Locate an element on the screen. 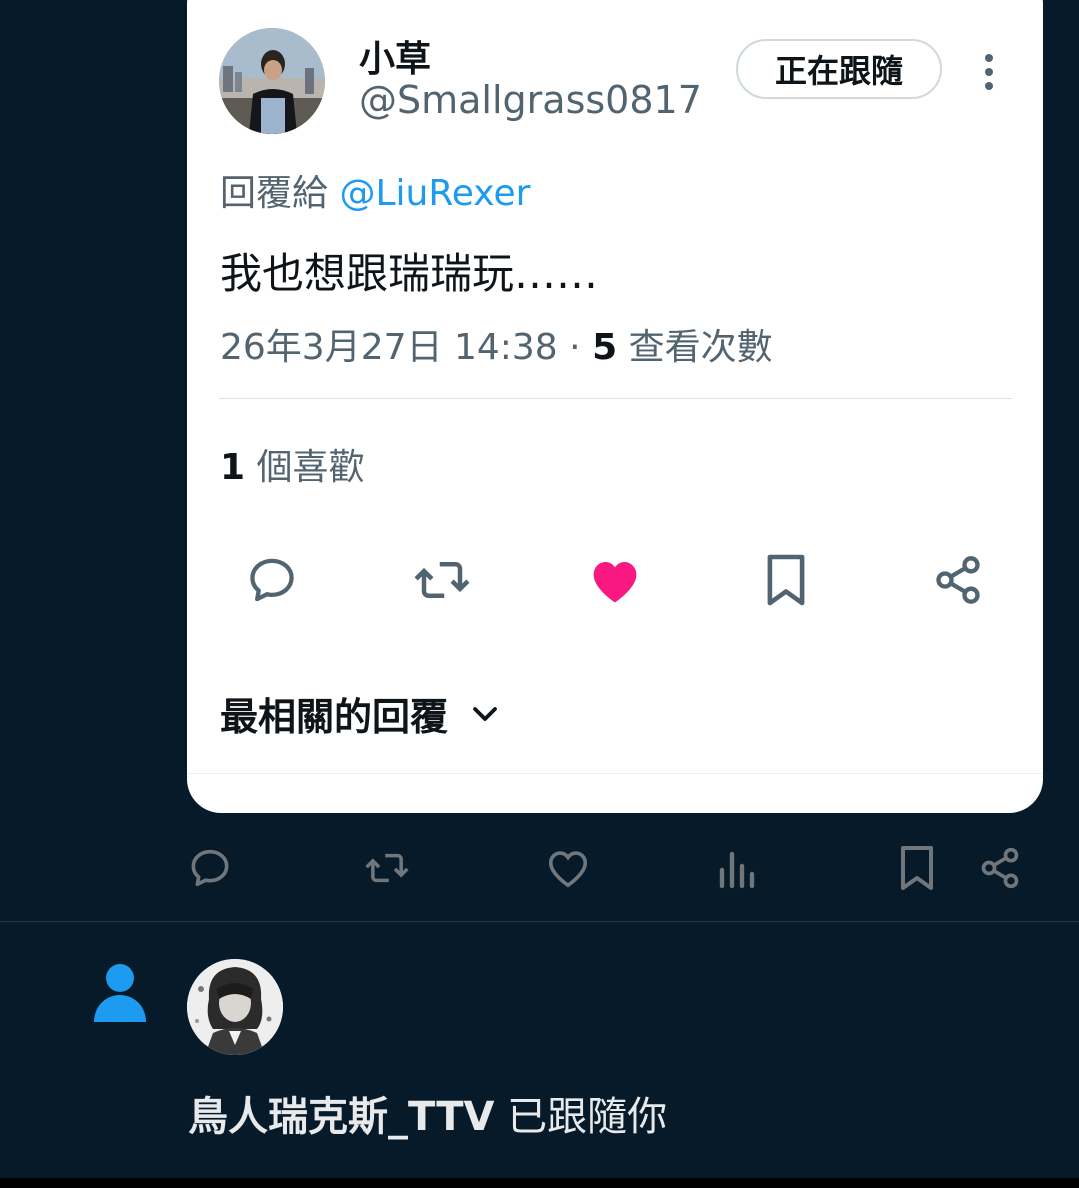 The image size is (1079, 1188). views-count: 5 is located at coordinates (605, 347).